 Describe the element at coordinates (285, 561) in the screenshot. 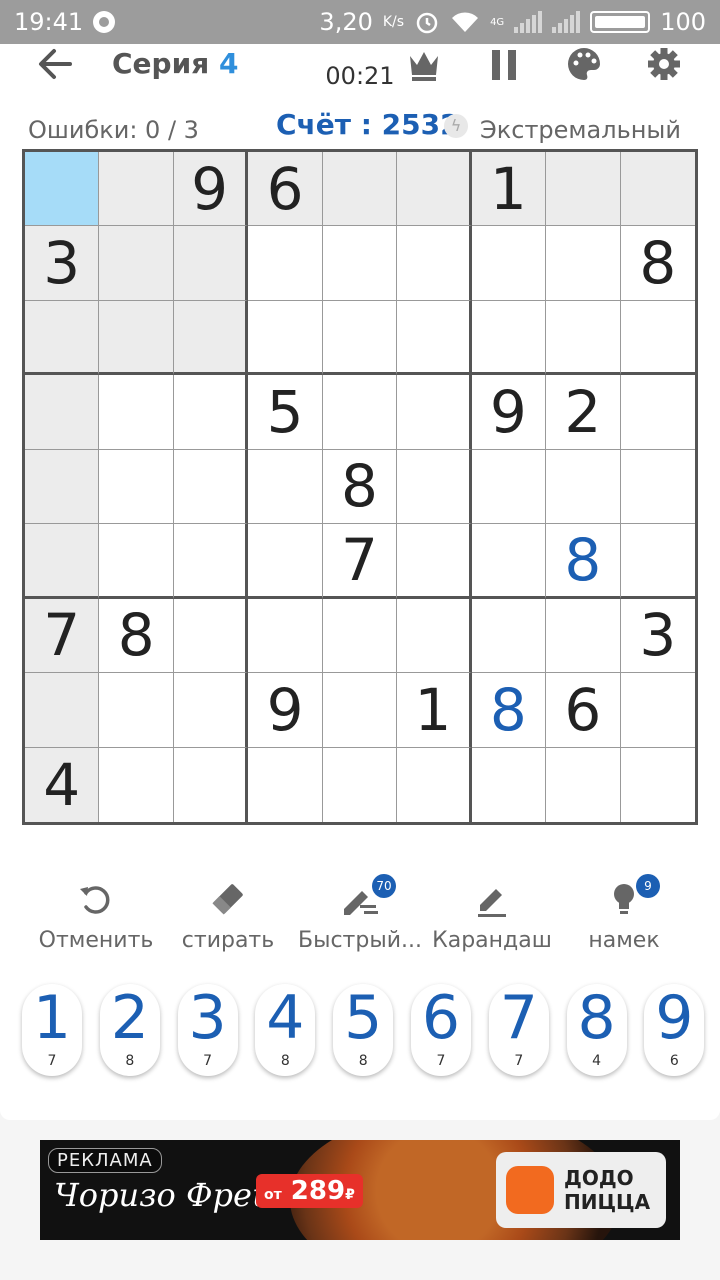

I see `cell-r6-c4` at that location.